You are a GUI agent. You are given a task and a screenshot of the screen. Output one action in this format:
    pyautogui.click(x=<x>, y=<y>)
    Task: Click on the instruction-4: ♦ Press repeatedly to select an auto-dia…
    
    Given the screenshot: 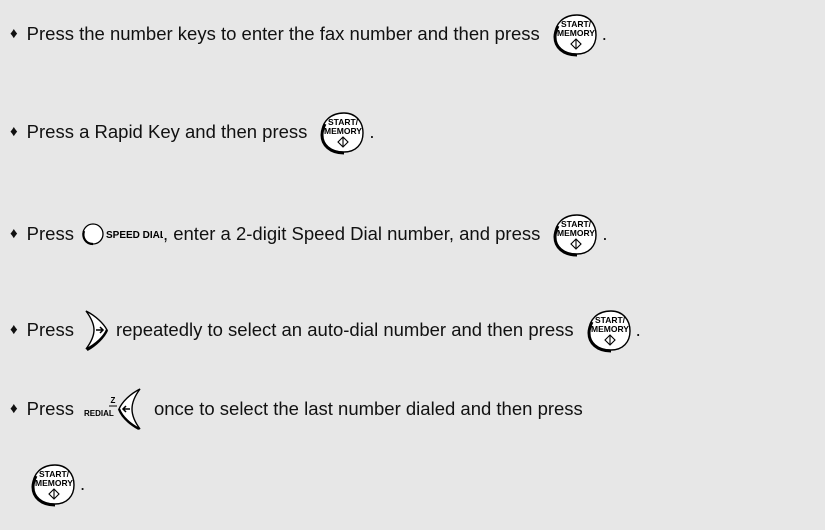 What is the action you would take?
    pyautogui.click(x=325, y=330)
    